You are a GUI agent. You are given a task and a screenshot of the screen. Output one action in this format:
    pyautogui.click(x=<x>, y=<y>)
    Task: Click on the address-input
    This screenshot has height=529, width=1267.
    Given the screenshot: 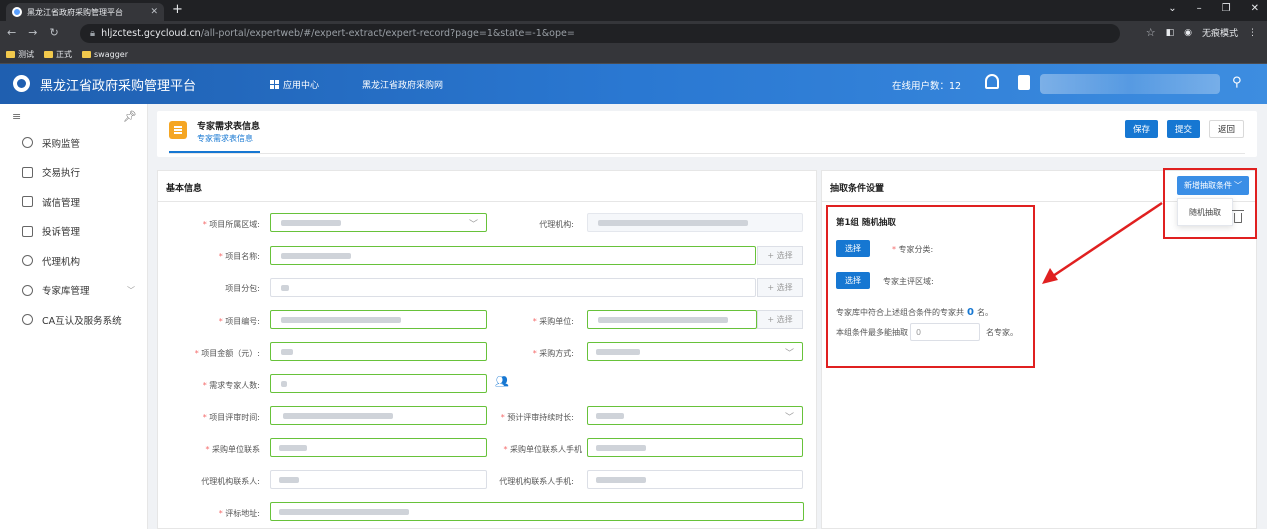 What is the action you would take?
    pyautogui.click(x=537, y=511)
    